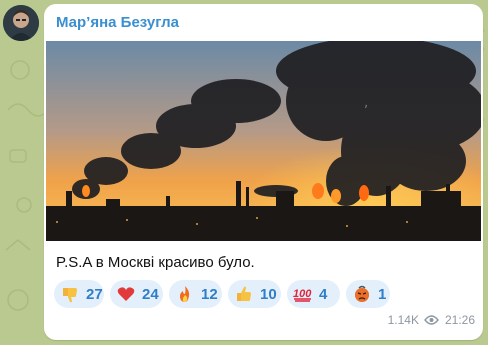 The image size is (488, 345). What do you see at coordinates (313, 294) in the screenshot?
I see `reaction-hundred-points: 100 4` at bounding box center [313, 294].